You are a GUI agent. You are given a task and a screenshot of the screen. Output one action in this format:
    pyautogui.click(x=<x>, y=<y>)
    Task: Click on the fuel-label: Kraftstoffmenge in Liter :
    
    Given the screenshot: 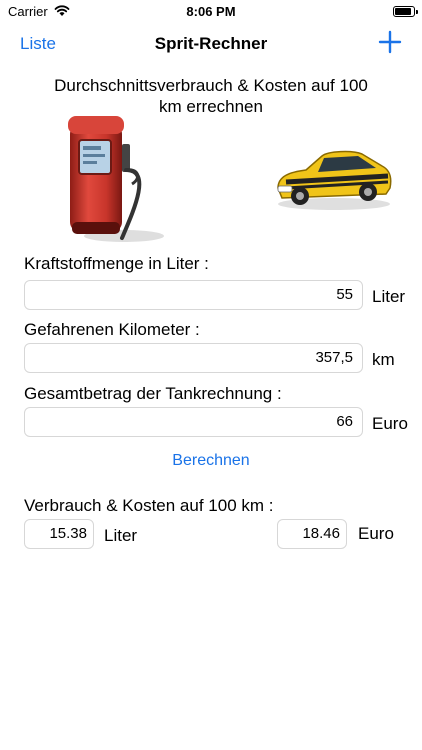 What is the action you would take?
    pyautogui.click(x=116, y=263)
    